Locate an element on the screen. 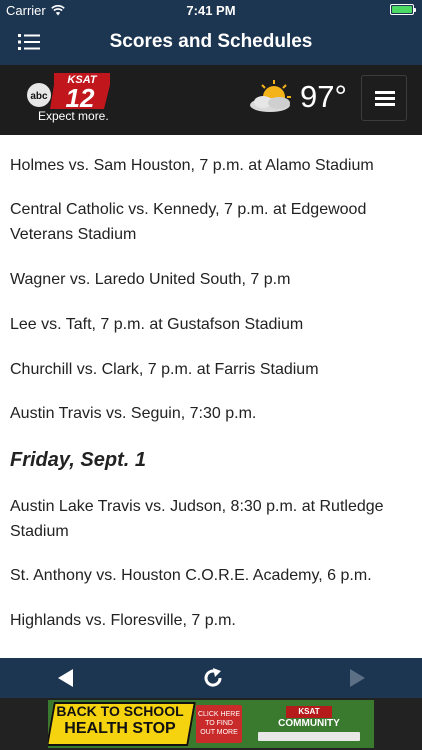 This screenshot has width=422, height=750. logo-network: abc is located at coordinates (39, 96).